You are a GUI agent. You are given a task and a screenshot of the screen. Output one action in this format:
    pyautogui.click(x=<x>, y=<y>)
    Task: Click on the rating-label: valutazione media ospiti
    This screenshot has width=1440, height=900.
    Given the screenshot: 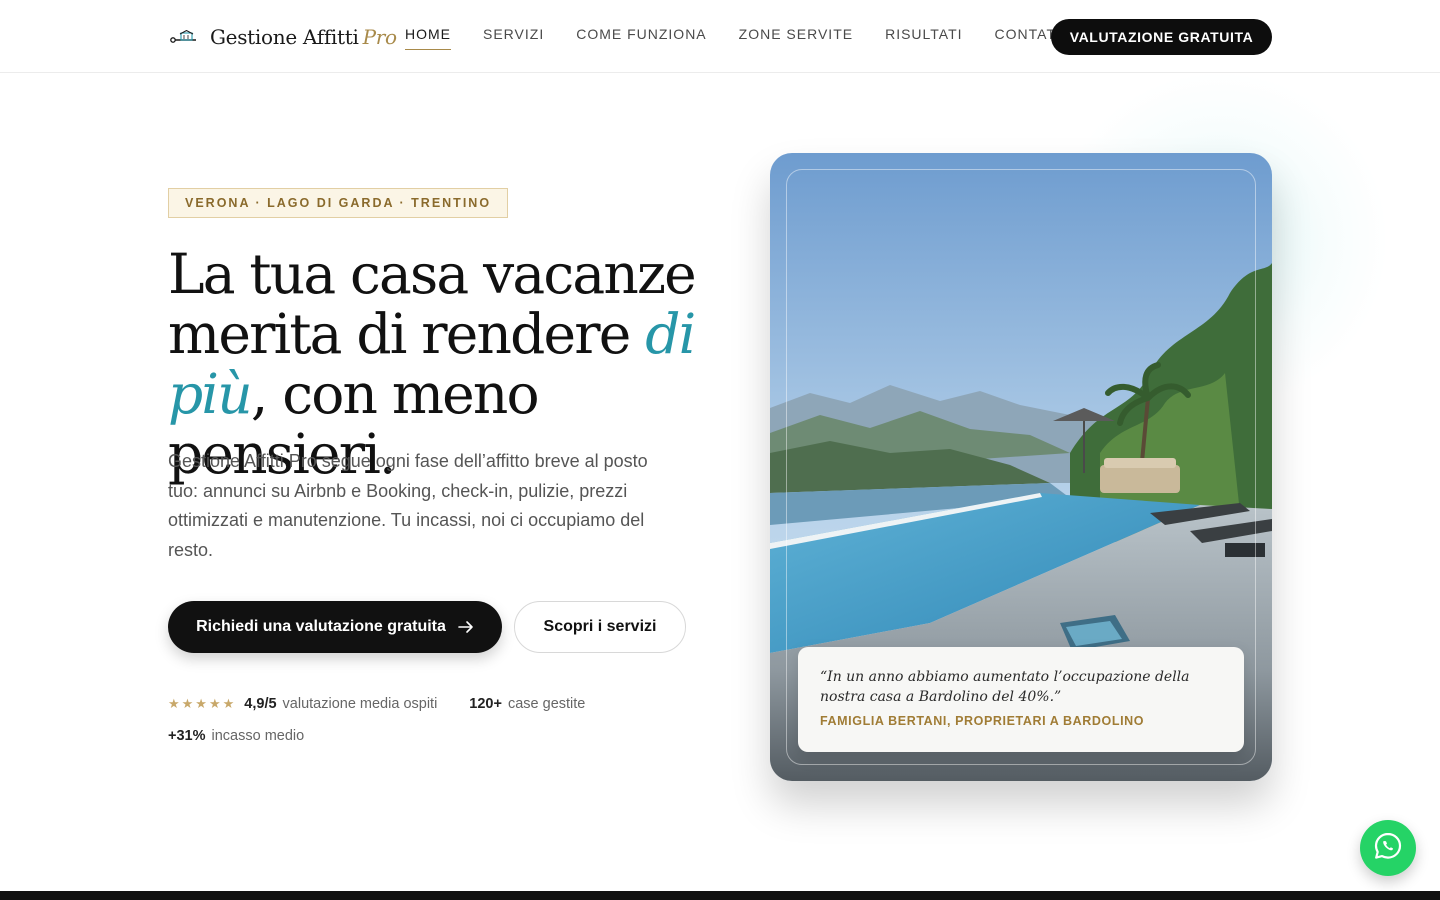 What is the action you would take?
    pyautogui.click(x=360, y=704)
    